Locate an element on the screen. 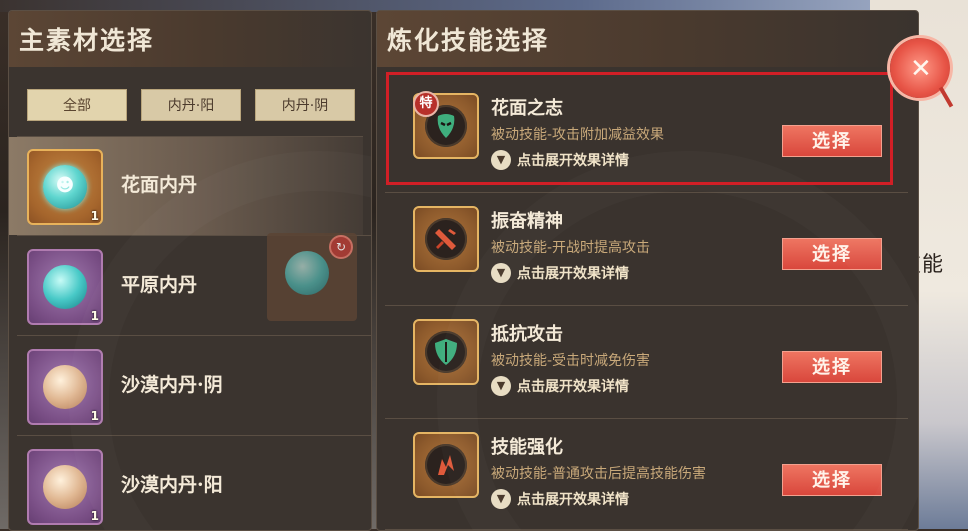 The height and width of the screenshot is (531, 968). filter-tabs: 全部 内丹·阳 内丹·阴 is located at coordinates (190, 102).